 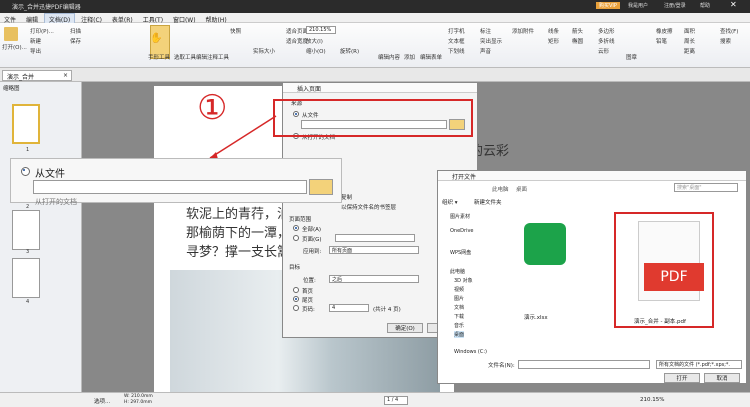 I want to click on zoom-in-button: 放大(I), so click(x=314, y=41).